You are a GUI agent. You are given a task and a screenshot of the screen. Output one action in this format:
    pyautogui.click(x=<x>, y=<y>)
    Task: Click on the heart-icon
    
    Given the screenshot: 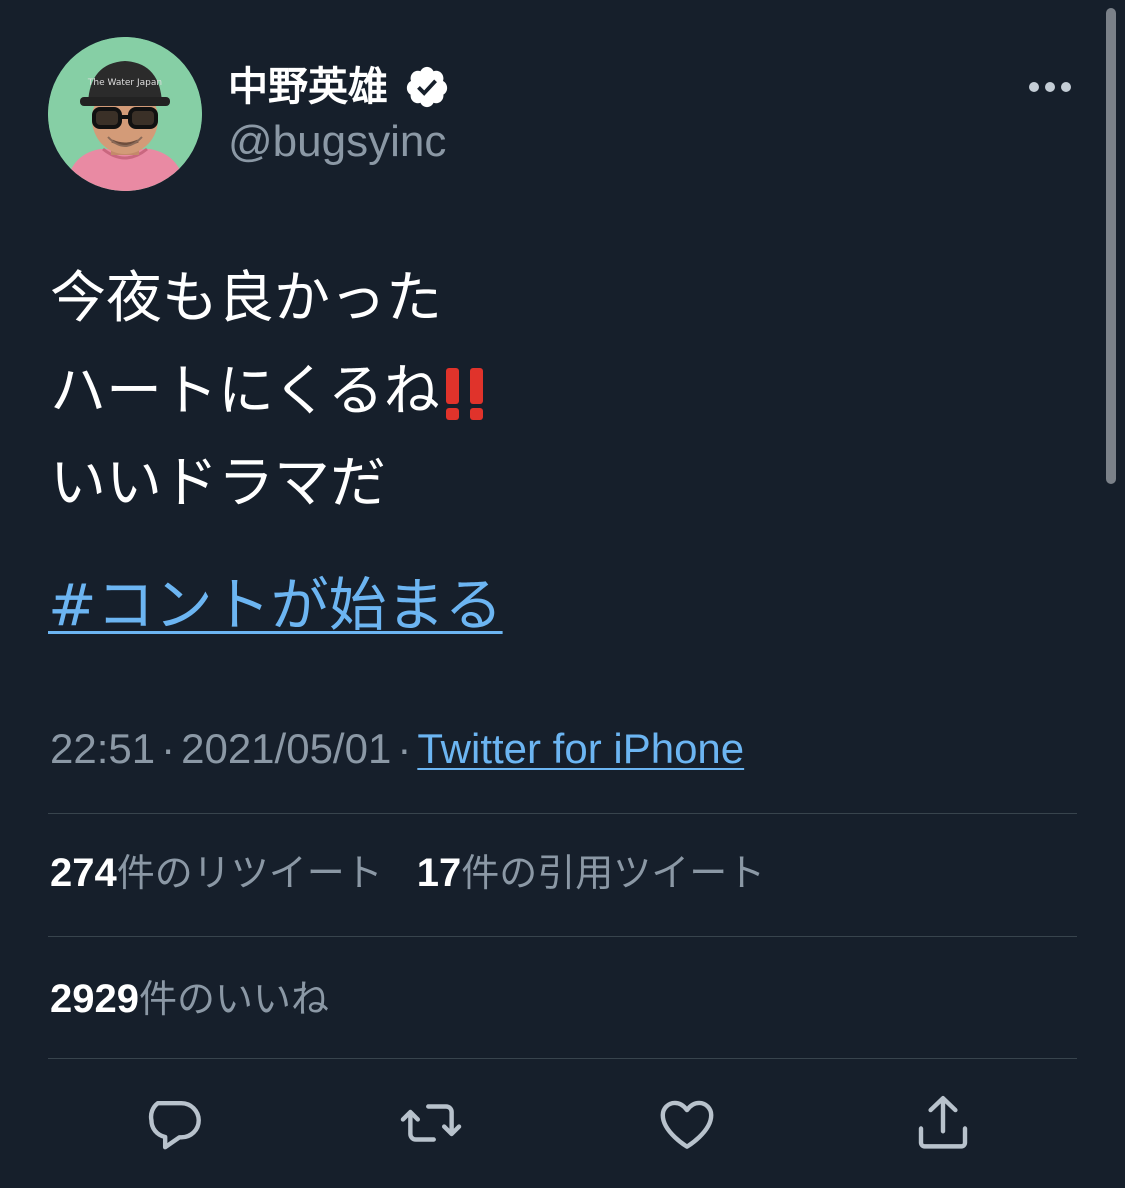 What is the action you would take?
    pyautogui.click(x=687, y=1123)
    